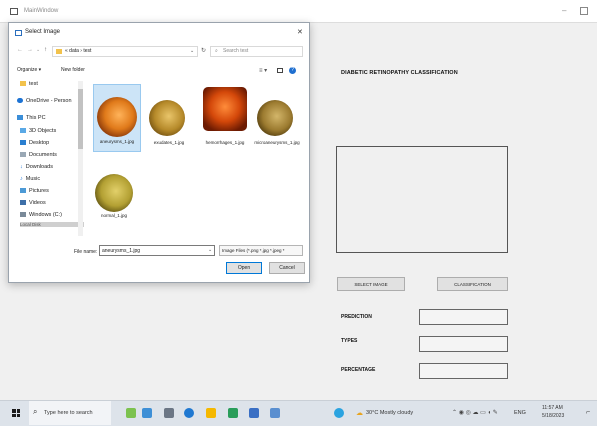 Image resolution: width=597 pixels, height=426 pixels. Describe the element at coordinates (358, 370) in the screenshot. I see `percentage-label: PERCENTAGE` at that location.